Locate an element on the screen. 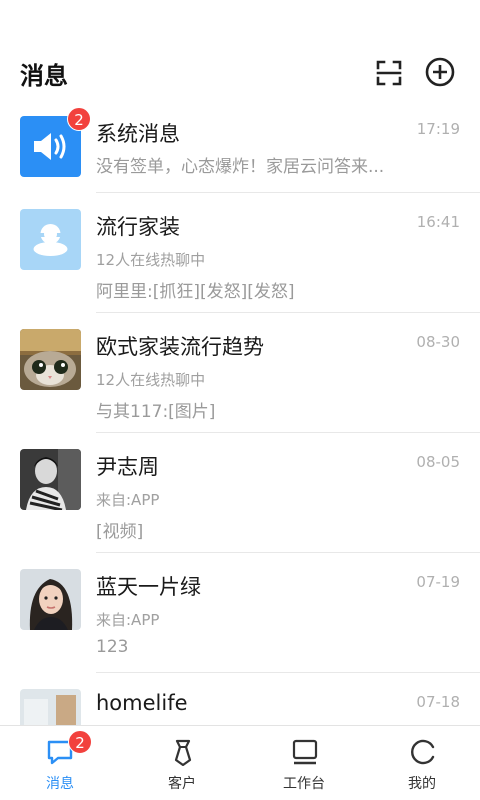  page-title: 消息 is located at coordinates (44, 76).